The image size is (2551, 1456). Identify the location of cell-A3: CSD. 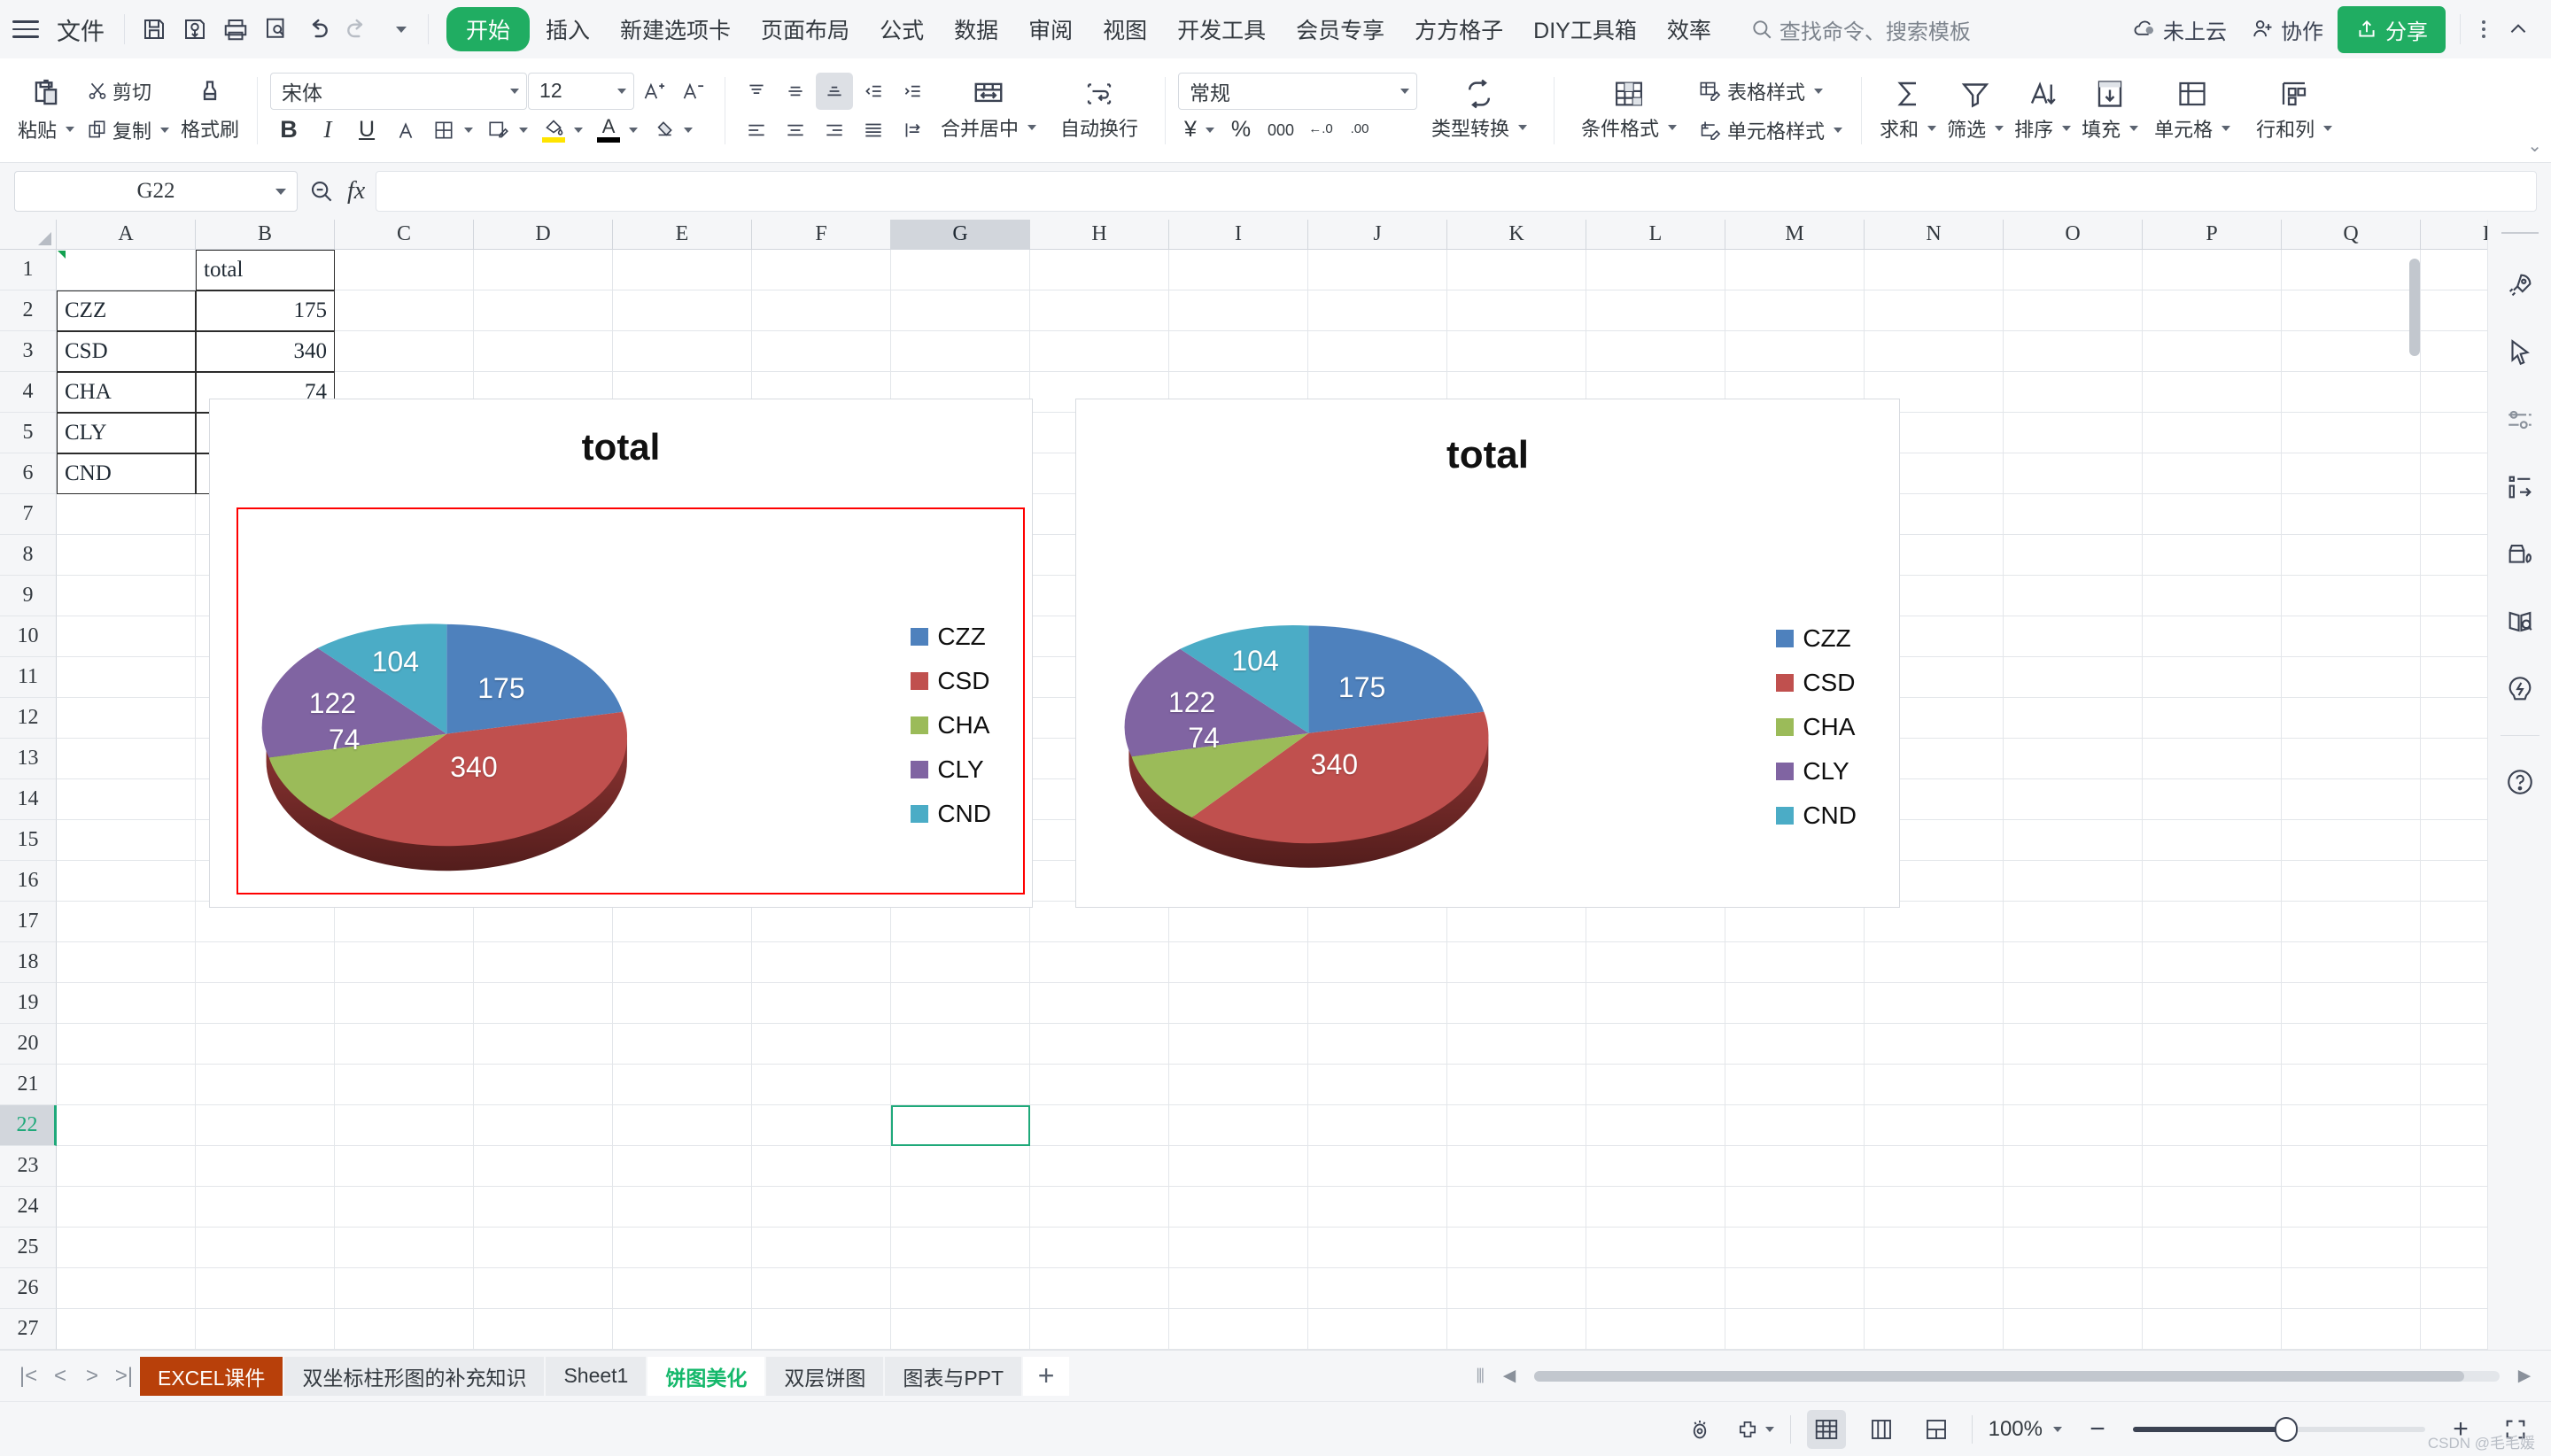
(126, 351).